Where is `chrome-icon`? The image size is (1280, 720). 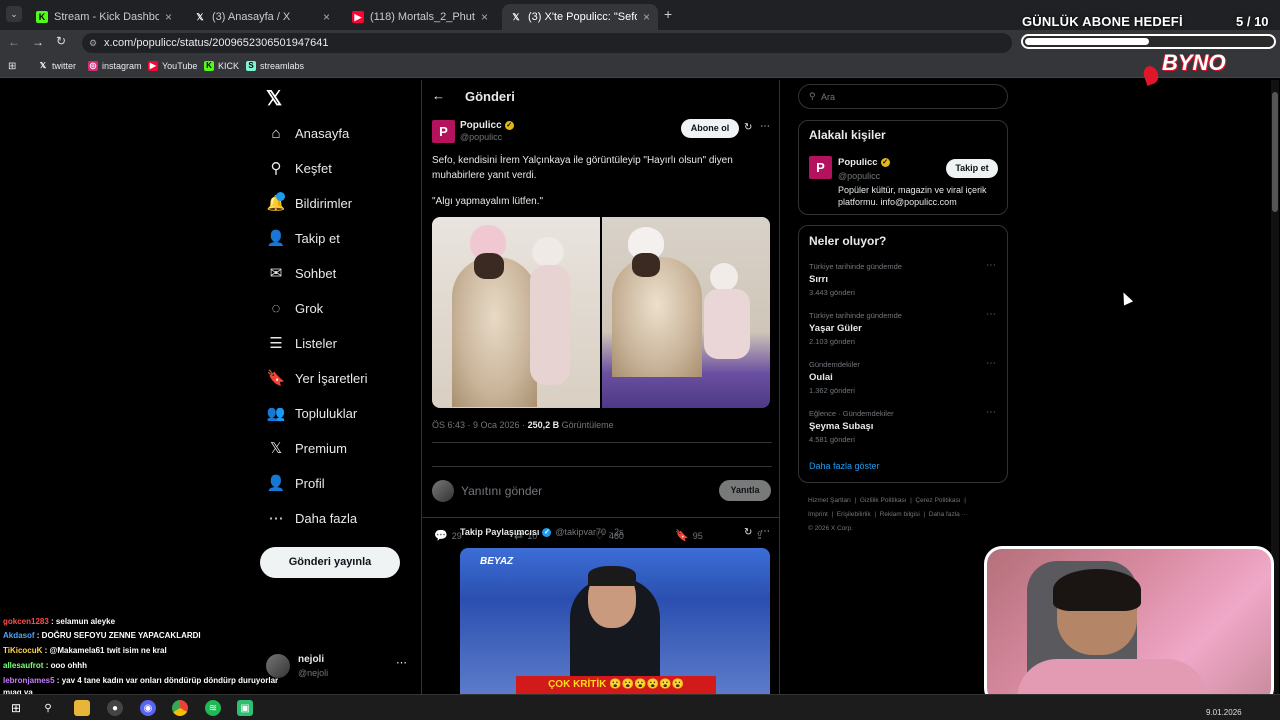
chrome-icon is located at coordinates (180, 708).